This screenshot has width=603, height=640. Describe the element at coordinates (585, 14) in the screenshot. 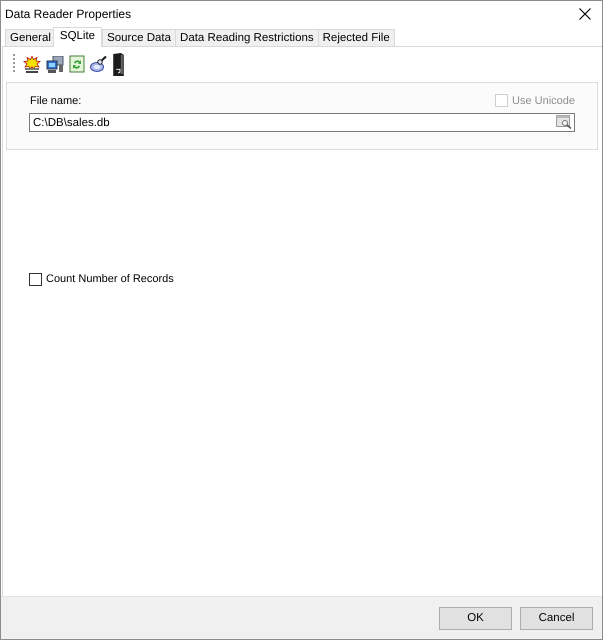

I see `close-icon` at that location.